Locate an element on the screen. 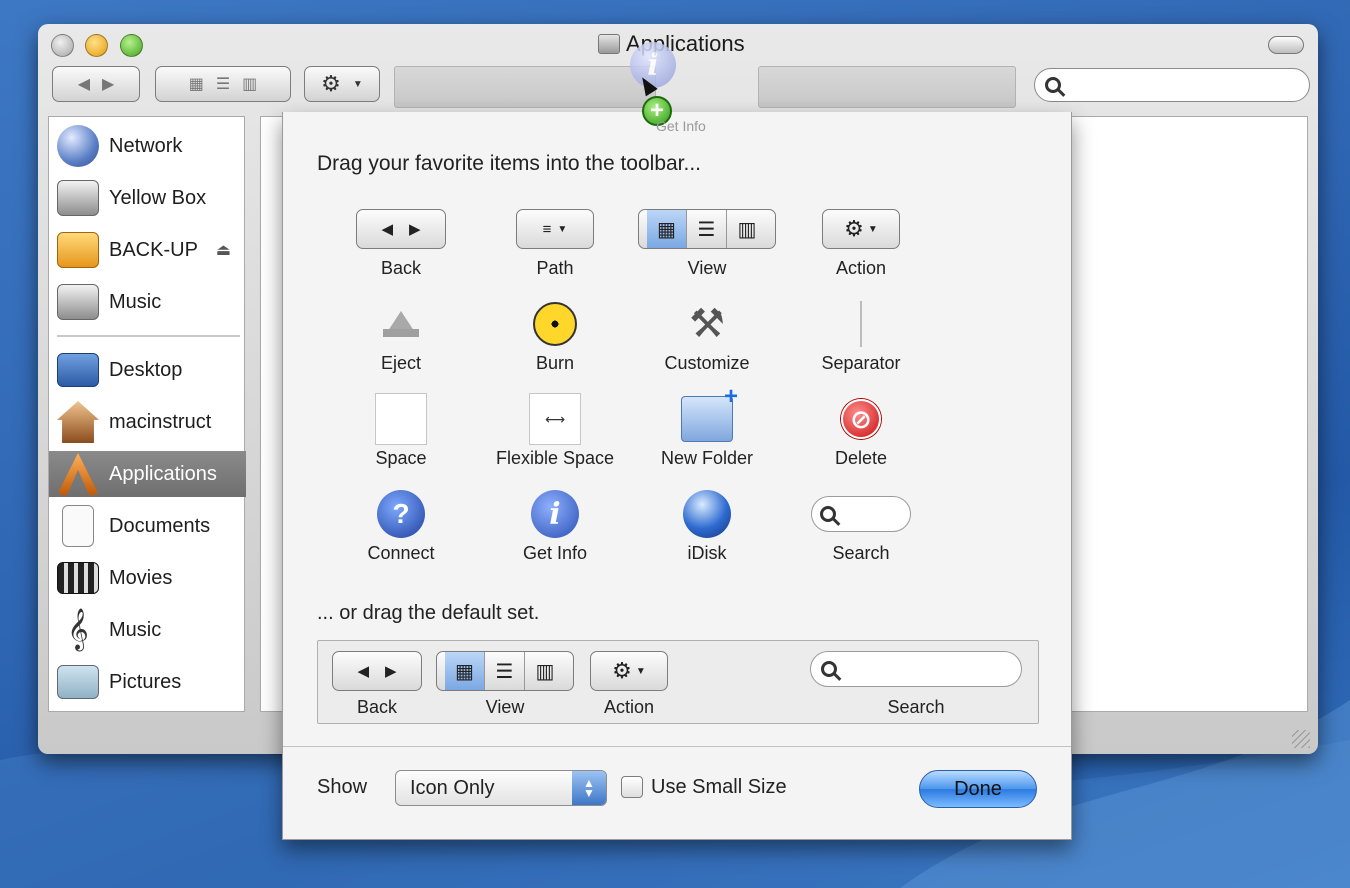 This screenshot has width=1350, height=888. gear-icon: ⚙ ▼ is located at coordinates (629, 671).